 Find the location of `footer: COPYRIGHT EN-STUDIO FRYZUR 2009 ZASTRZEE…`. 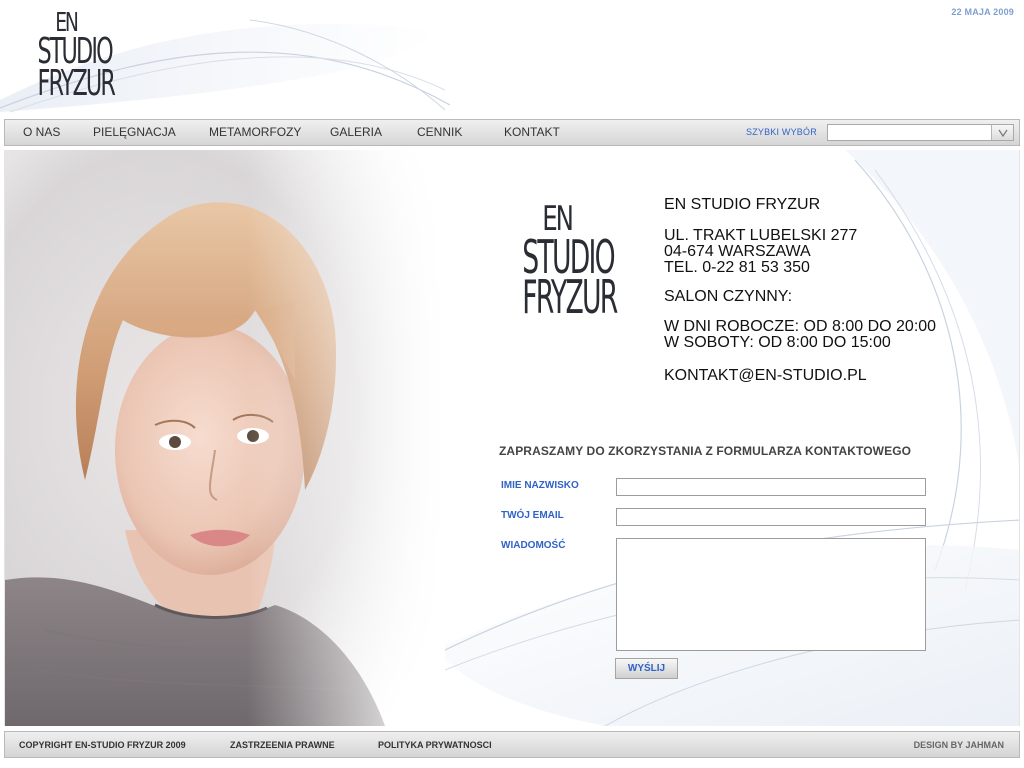

footer: COPYRIGHT EN-STUDIO FRYZUR 2009 ZASTRZEE… is located at coordinates (512, 744).